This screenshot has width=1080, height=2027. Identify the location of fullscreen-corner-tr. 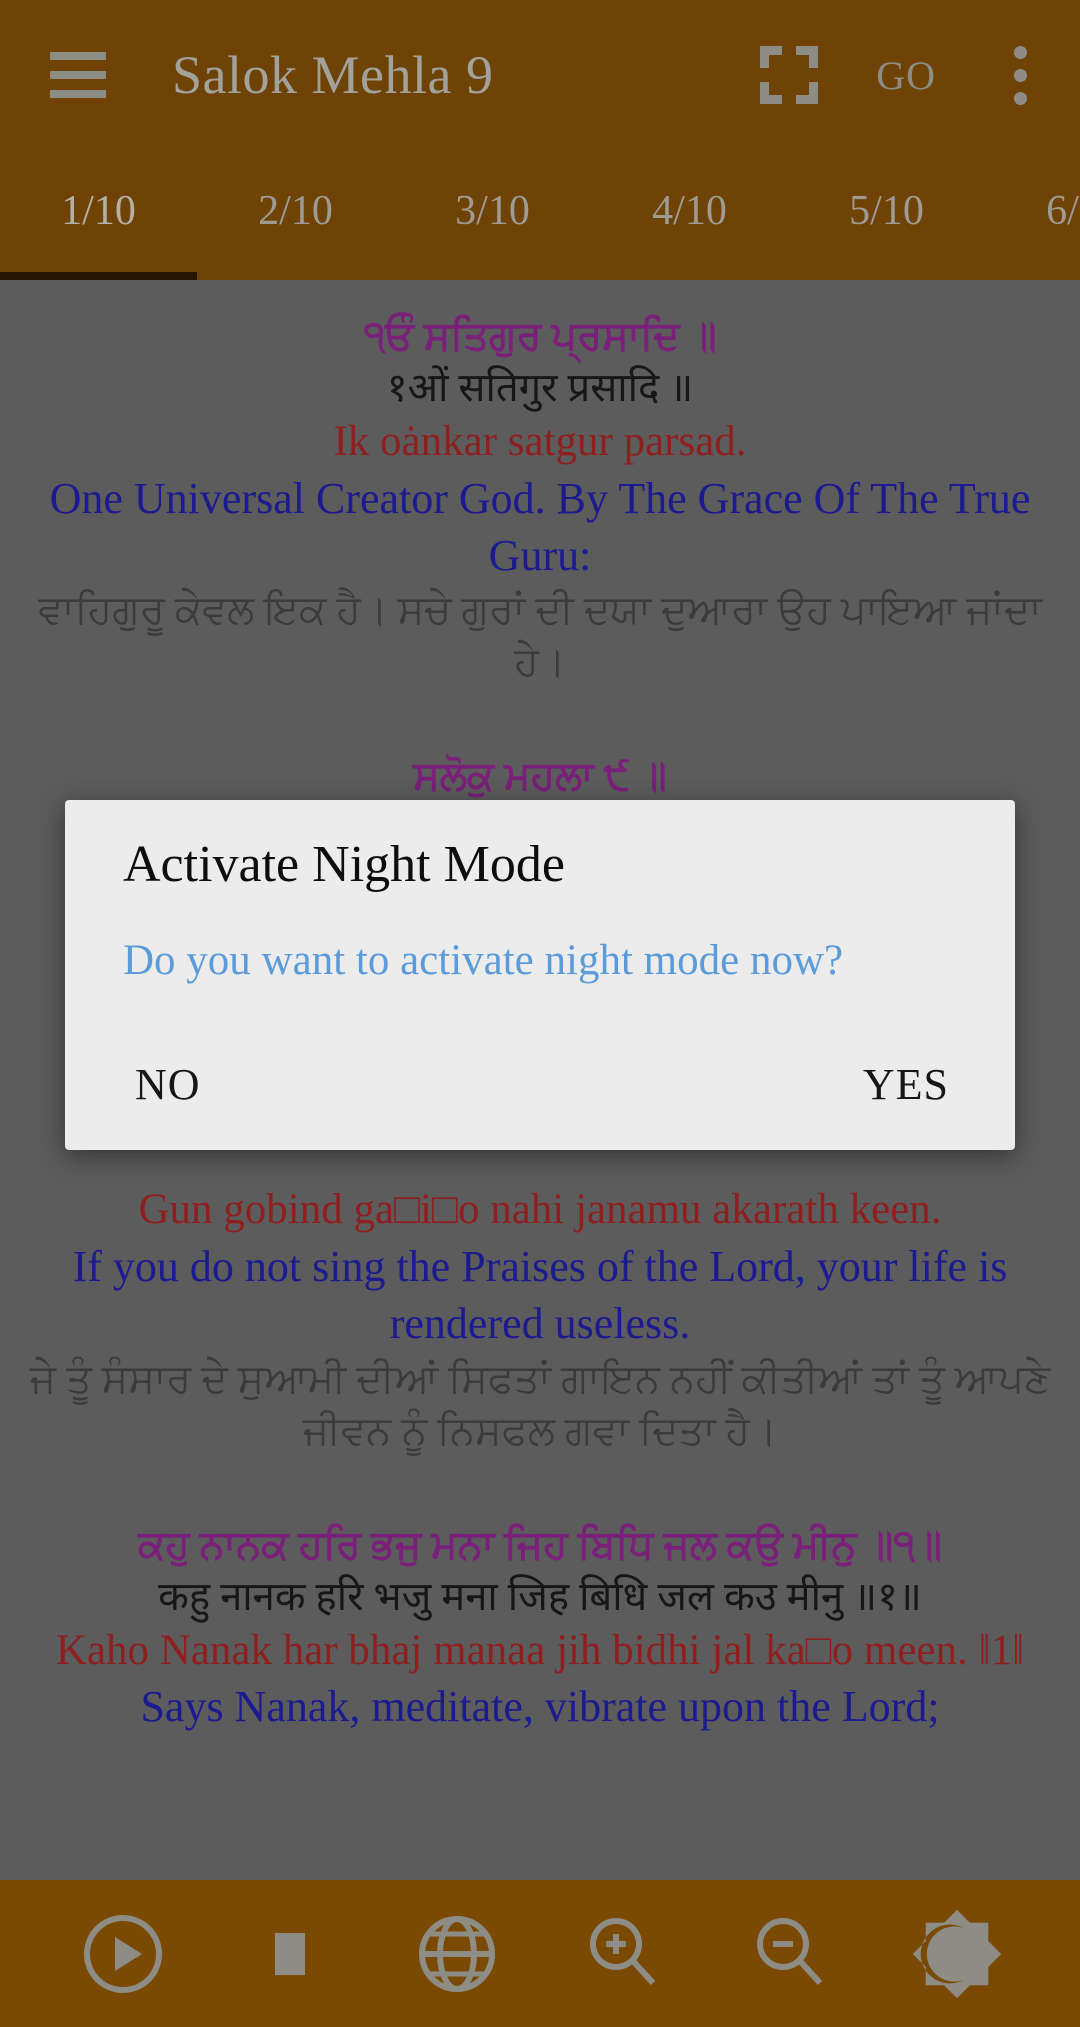
(807, 57).